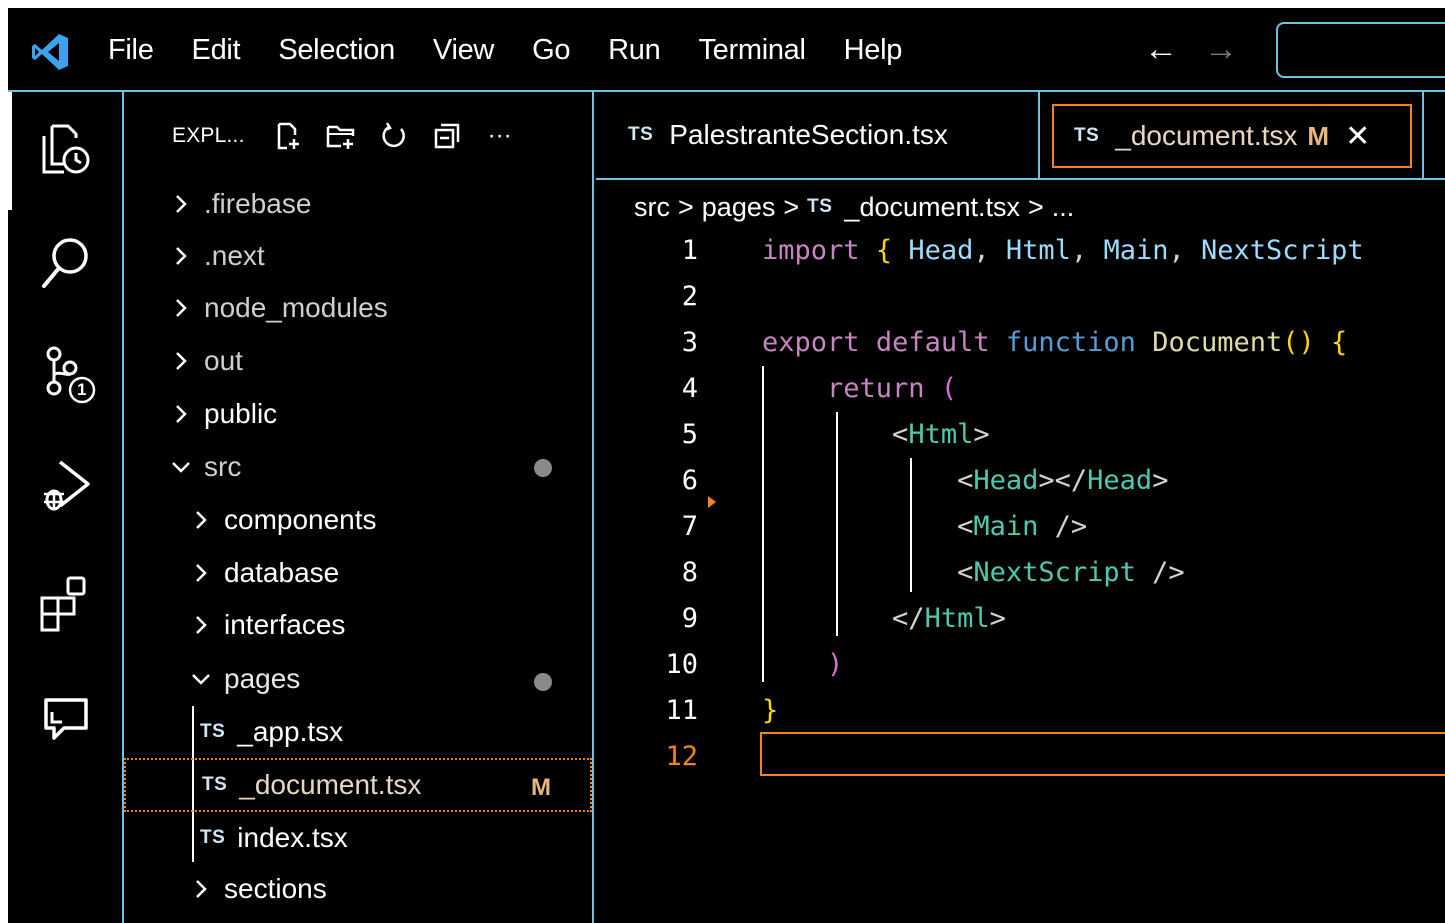 This screenshot has width=1445, height=923. I want to click on tree-folder-public: public, so click(358, 414).